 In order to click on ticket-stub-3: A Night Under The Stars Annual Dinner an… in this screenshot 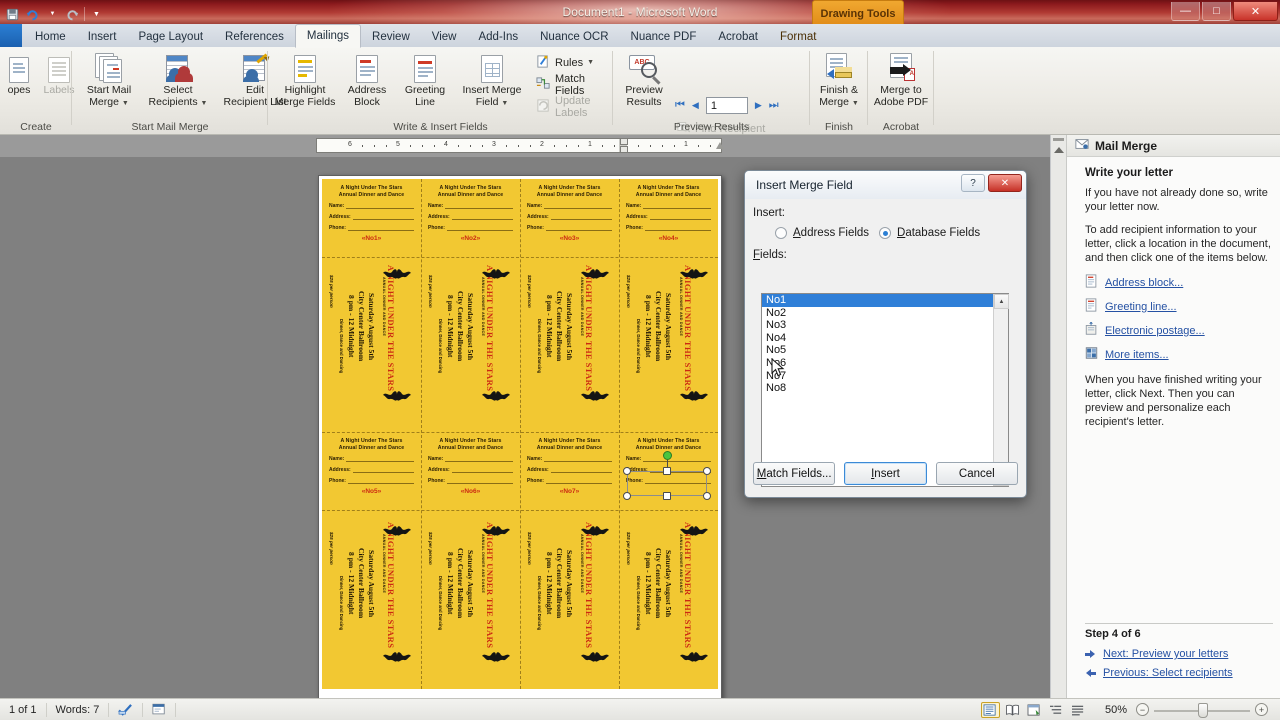, I will do `click(569, 218)`.